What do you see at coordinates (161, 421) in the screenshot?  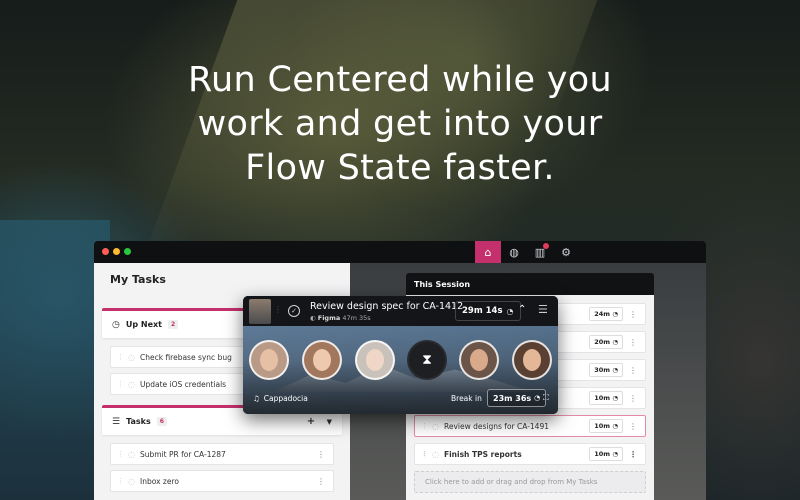 I see `tasks-count: 6` at bounding box center [161, 421].